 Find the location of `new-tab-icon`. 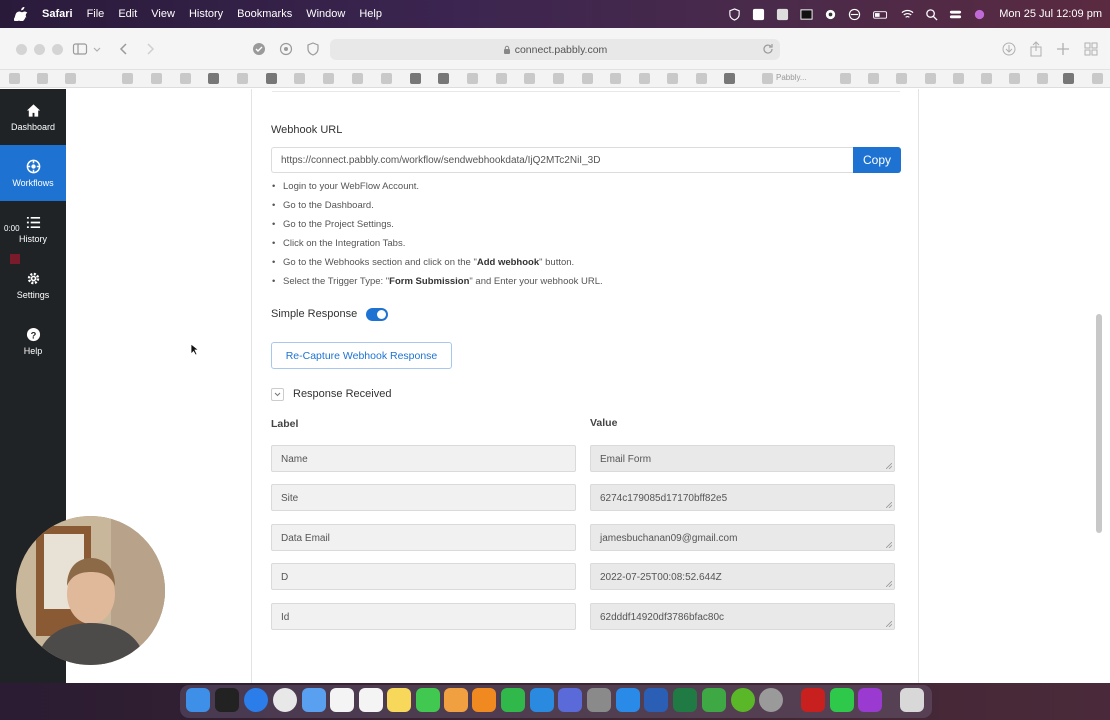

new-tab-icon is located at coordinates (1063, 49).